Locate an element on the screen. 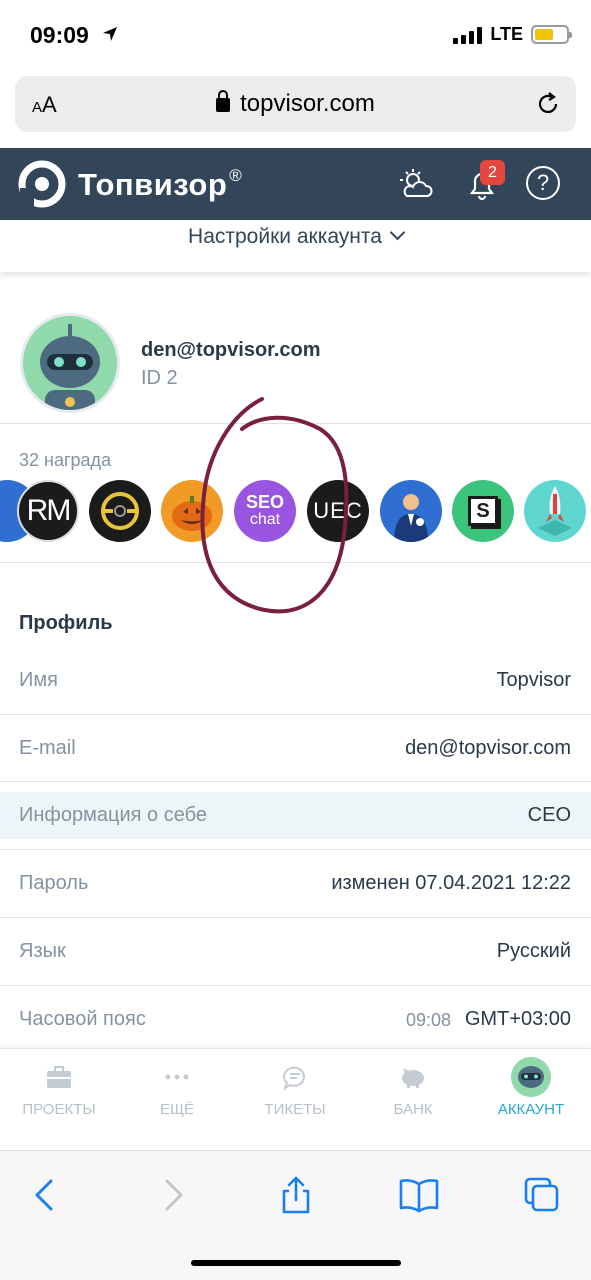 This screenshot has height=1280, width=591. weather-icon is located at coordinates (416, 184).